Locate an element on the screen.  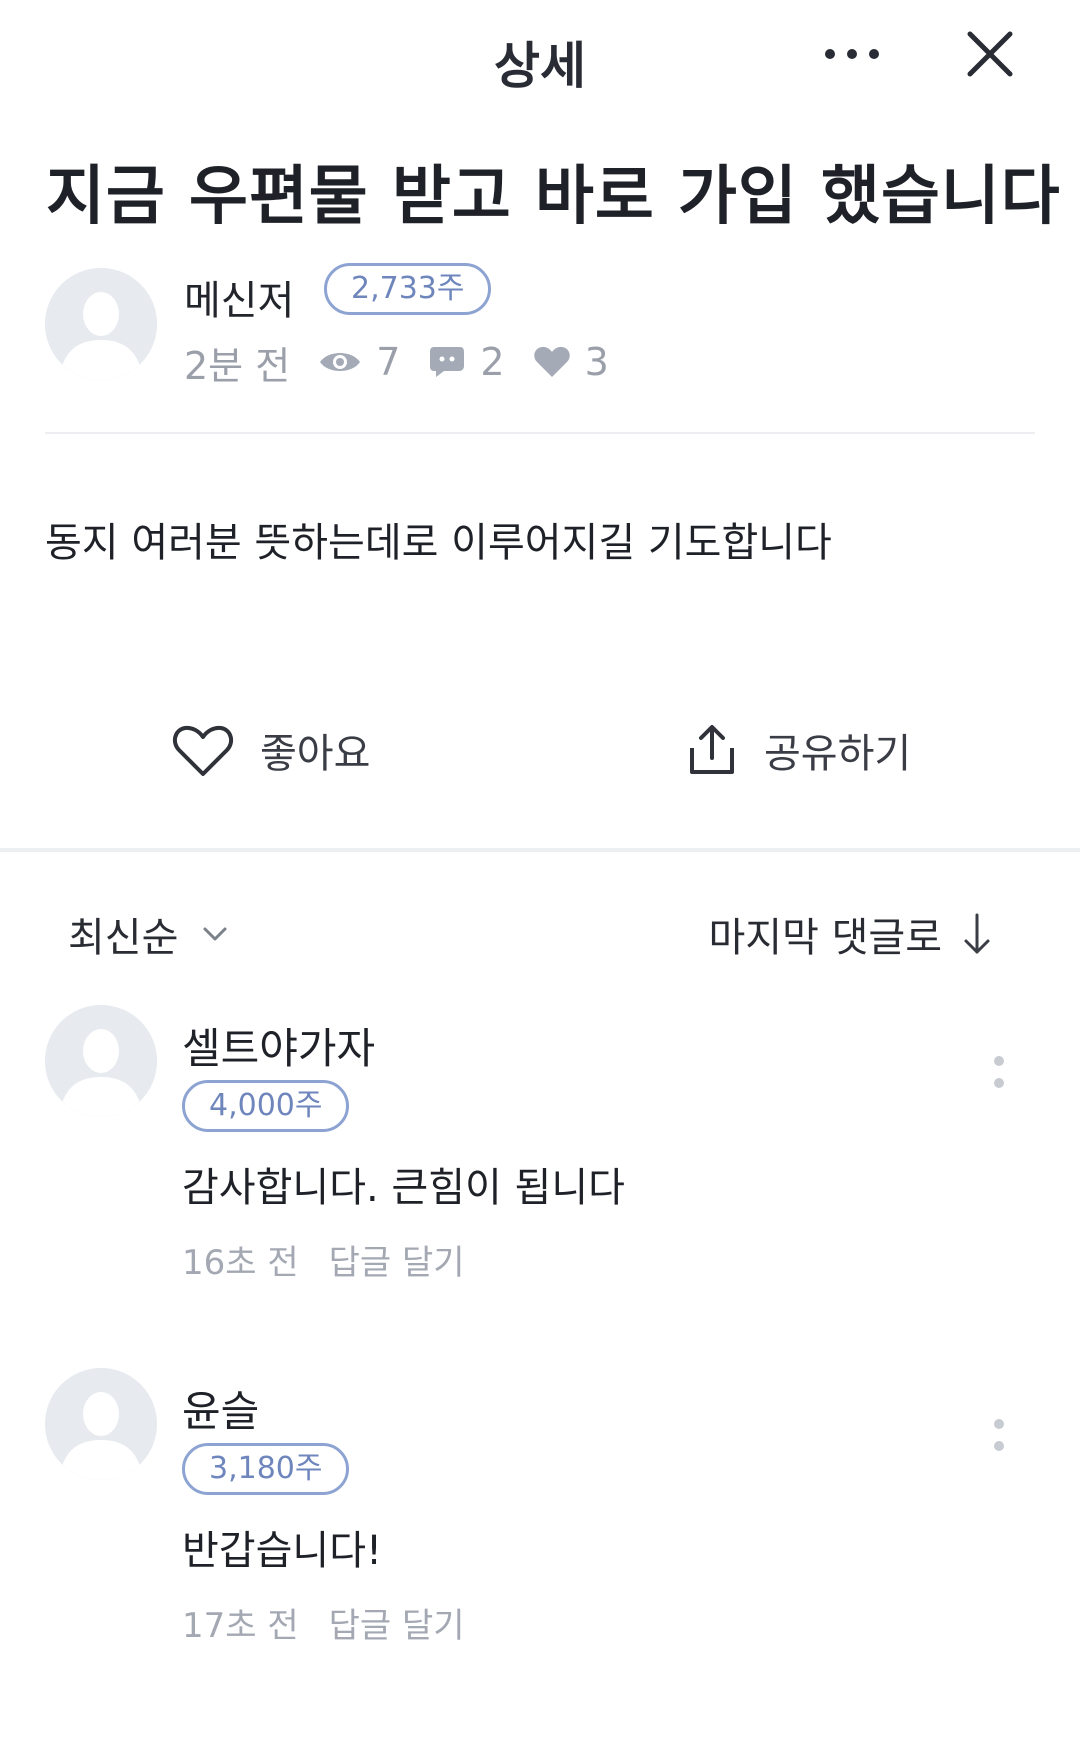
share-button: 공유하기 is located at coordinates (798, 750).